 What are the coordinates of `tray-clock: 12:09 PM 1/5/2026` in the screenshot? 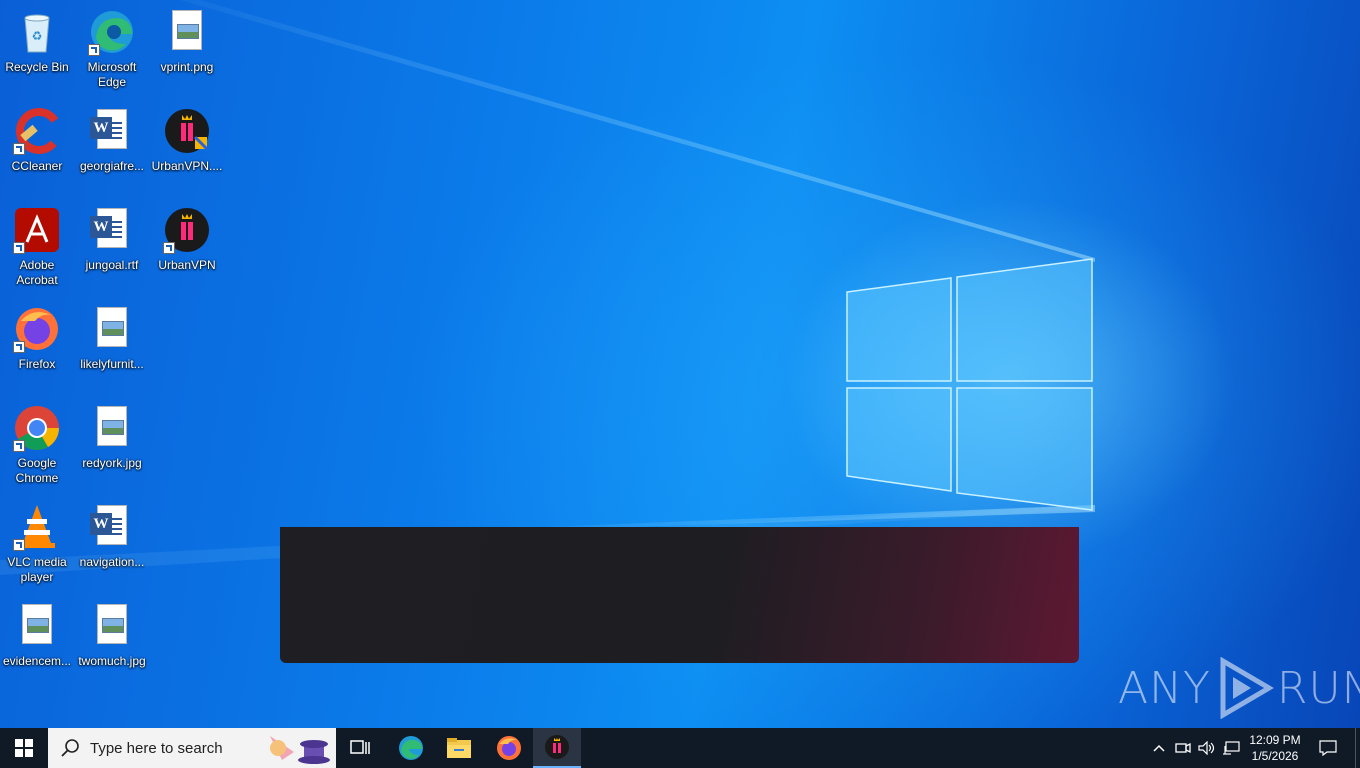 It's located at (1275, 748).